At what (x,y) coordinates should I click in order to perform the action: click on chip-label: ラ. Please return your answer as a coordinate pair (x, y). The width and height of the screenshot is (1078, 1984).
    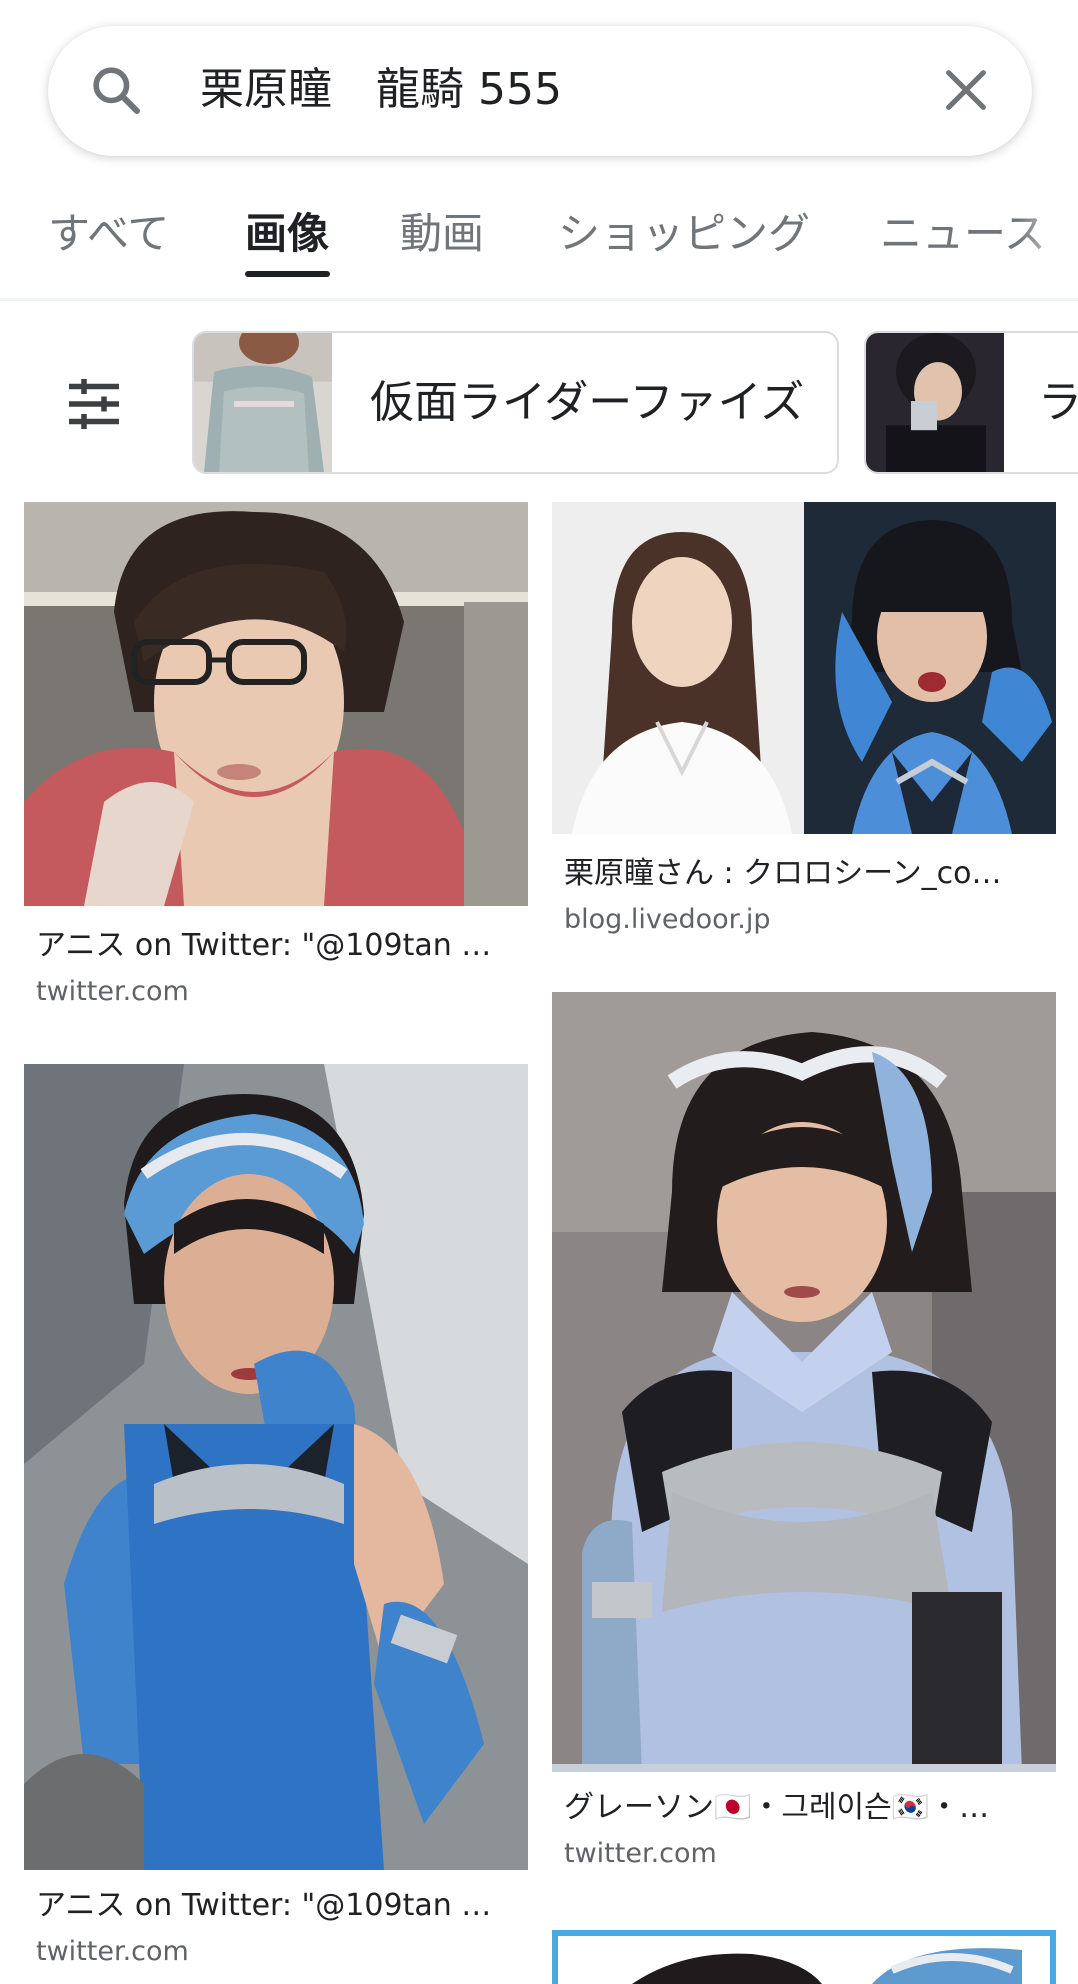
    Looking at the image, I should click on (1058, 402).